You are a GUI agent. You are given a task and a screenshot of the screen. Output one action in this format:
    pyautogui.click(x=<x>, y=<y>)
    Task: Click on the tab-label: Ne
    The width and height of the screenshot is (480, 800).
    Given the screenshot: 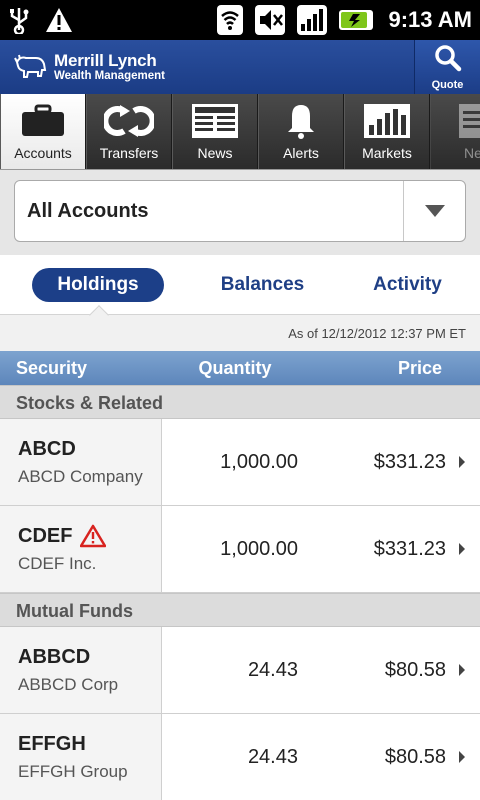 What is the action you would take?
    pyautogui.click(x=472, y=153)
    